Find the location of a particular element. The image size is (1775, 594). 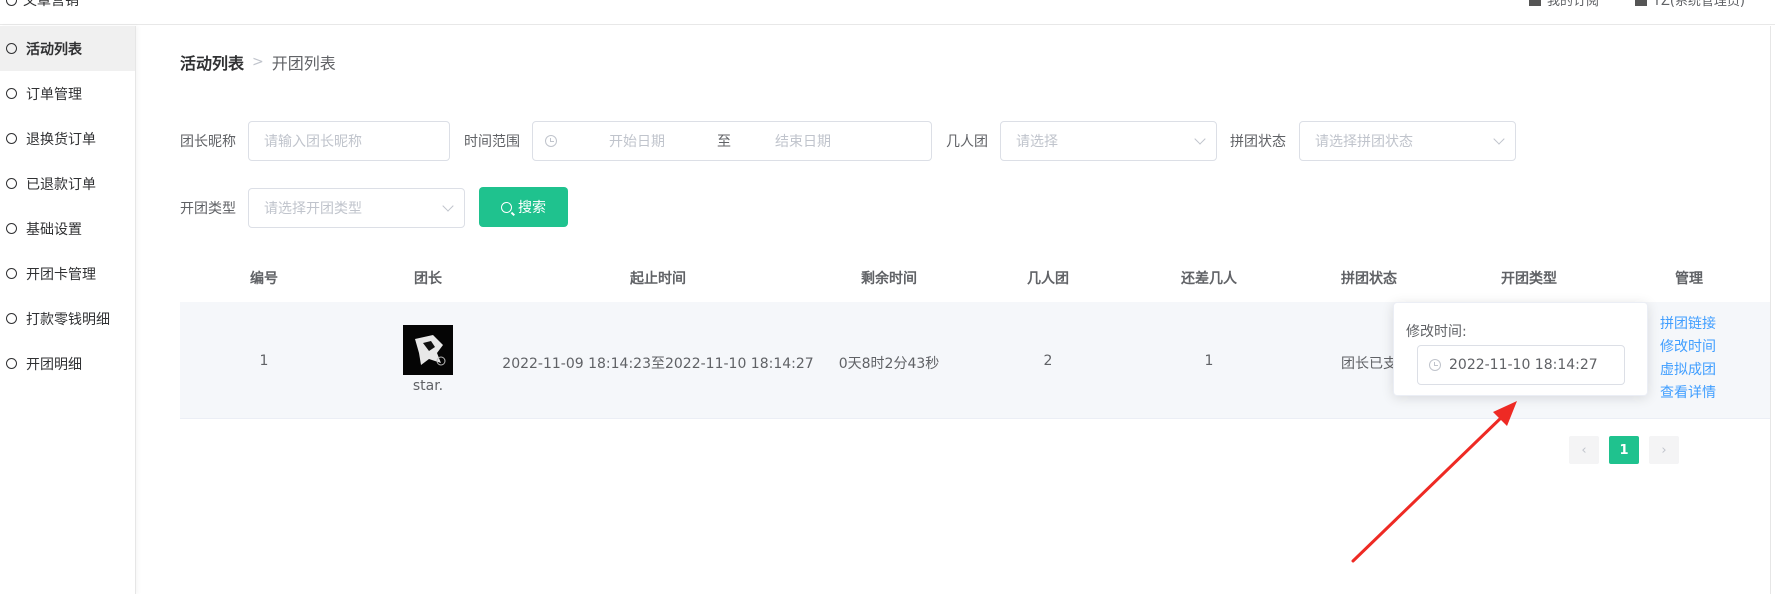

group-type-label: 开团类型 is located at coordinates (208, 209).